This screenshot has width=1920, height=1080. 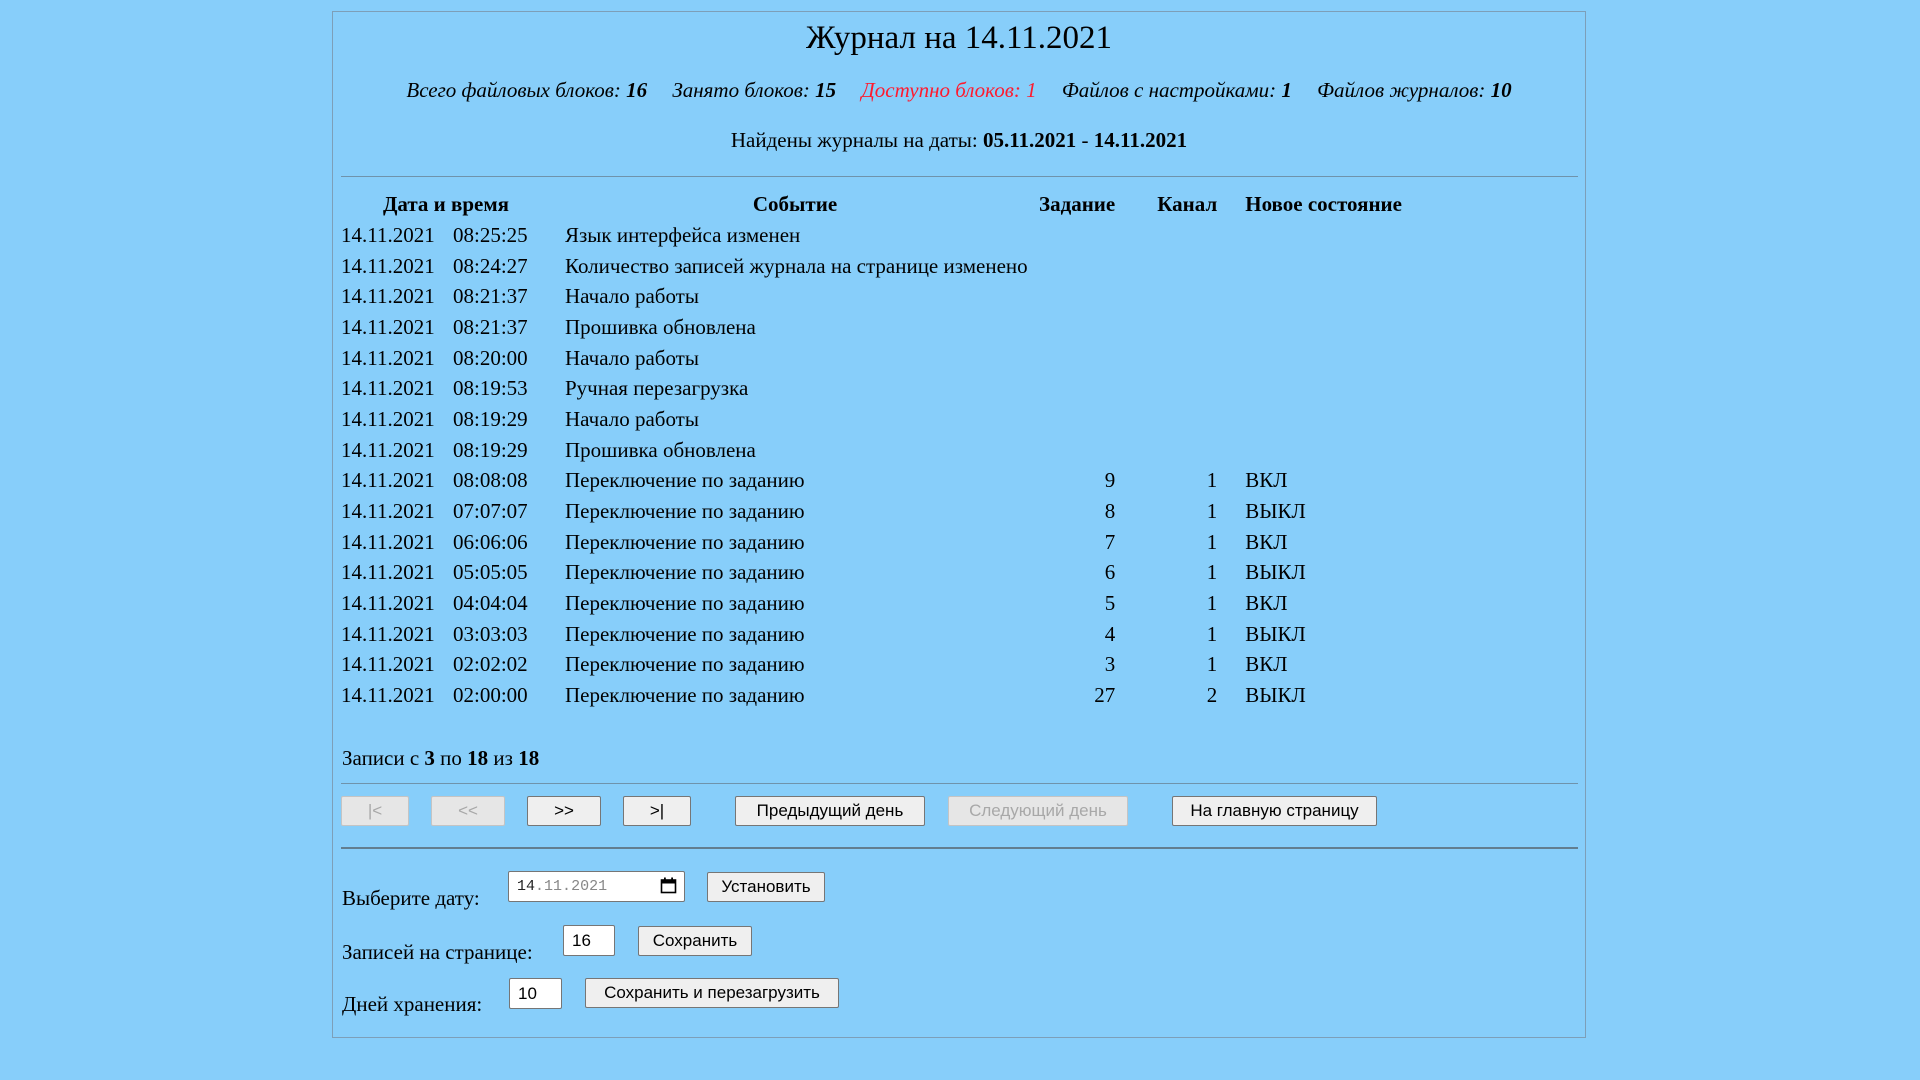 I want to click on per-page-label: Записей на странице:, so click(x=437, y=952).